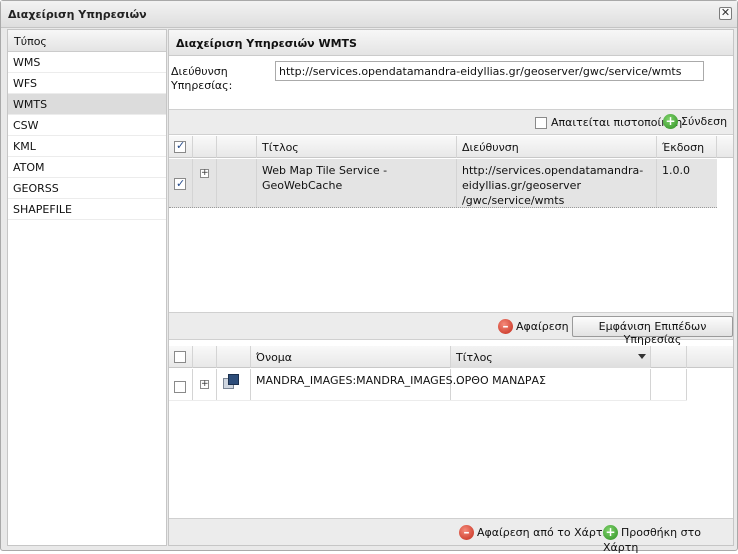  Describe the element at coordinates (231, 382) in the screenshot. I see `layer-icon` at that location.